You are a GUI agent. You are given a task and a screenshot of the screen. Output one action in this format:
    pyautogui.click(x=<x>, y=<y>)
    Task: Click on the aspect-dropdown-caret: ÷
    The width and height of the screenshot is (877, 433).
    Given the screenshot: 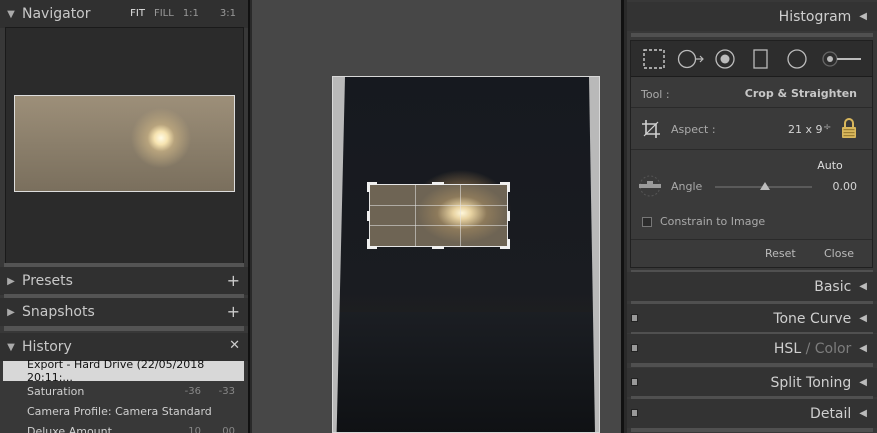 What is the action you would take?
    pyautogui.click(x=827, y=127)
    